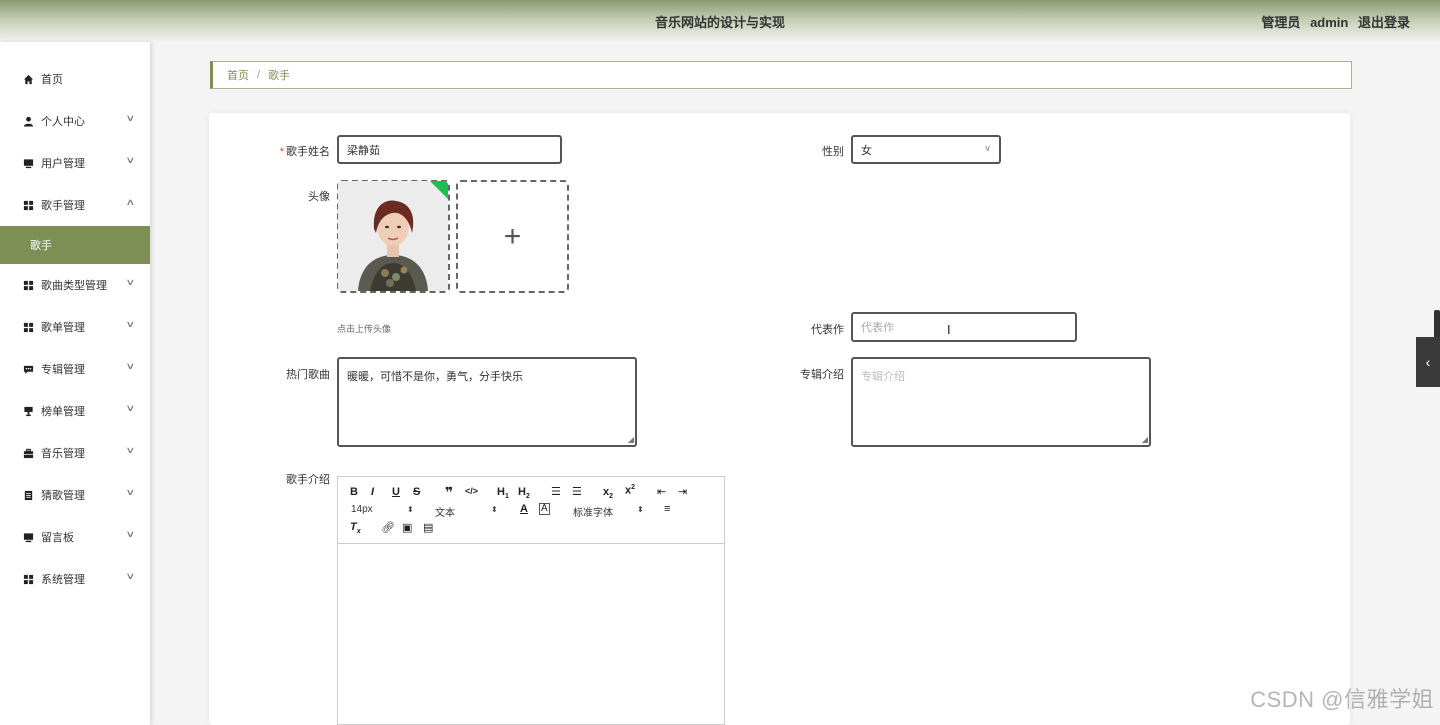 Image resolution: width=1440 pixels, height=725 pixels. Describe the element at coordinates (449, 492) in the screenshot. I see `blockquote-icon: ❞` at that location.